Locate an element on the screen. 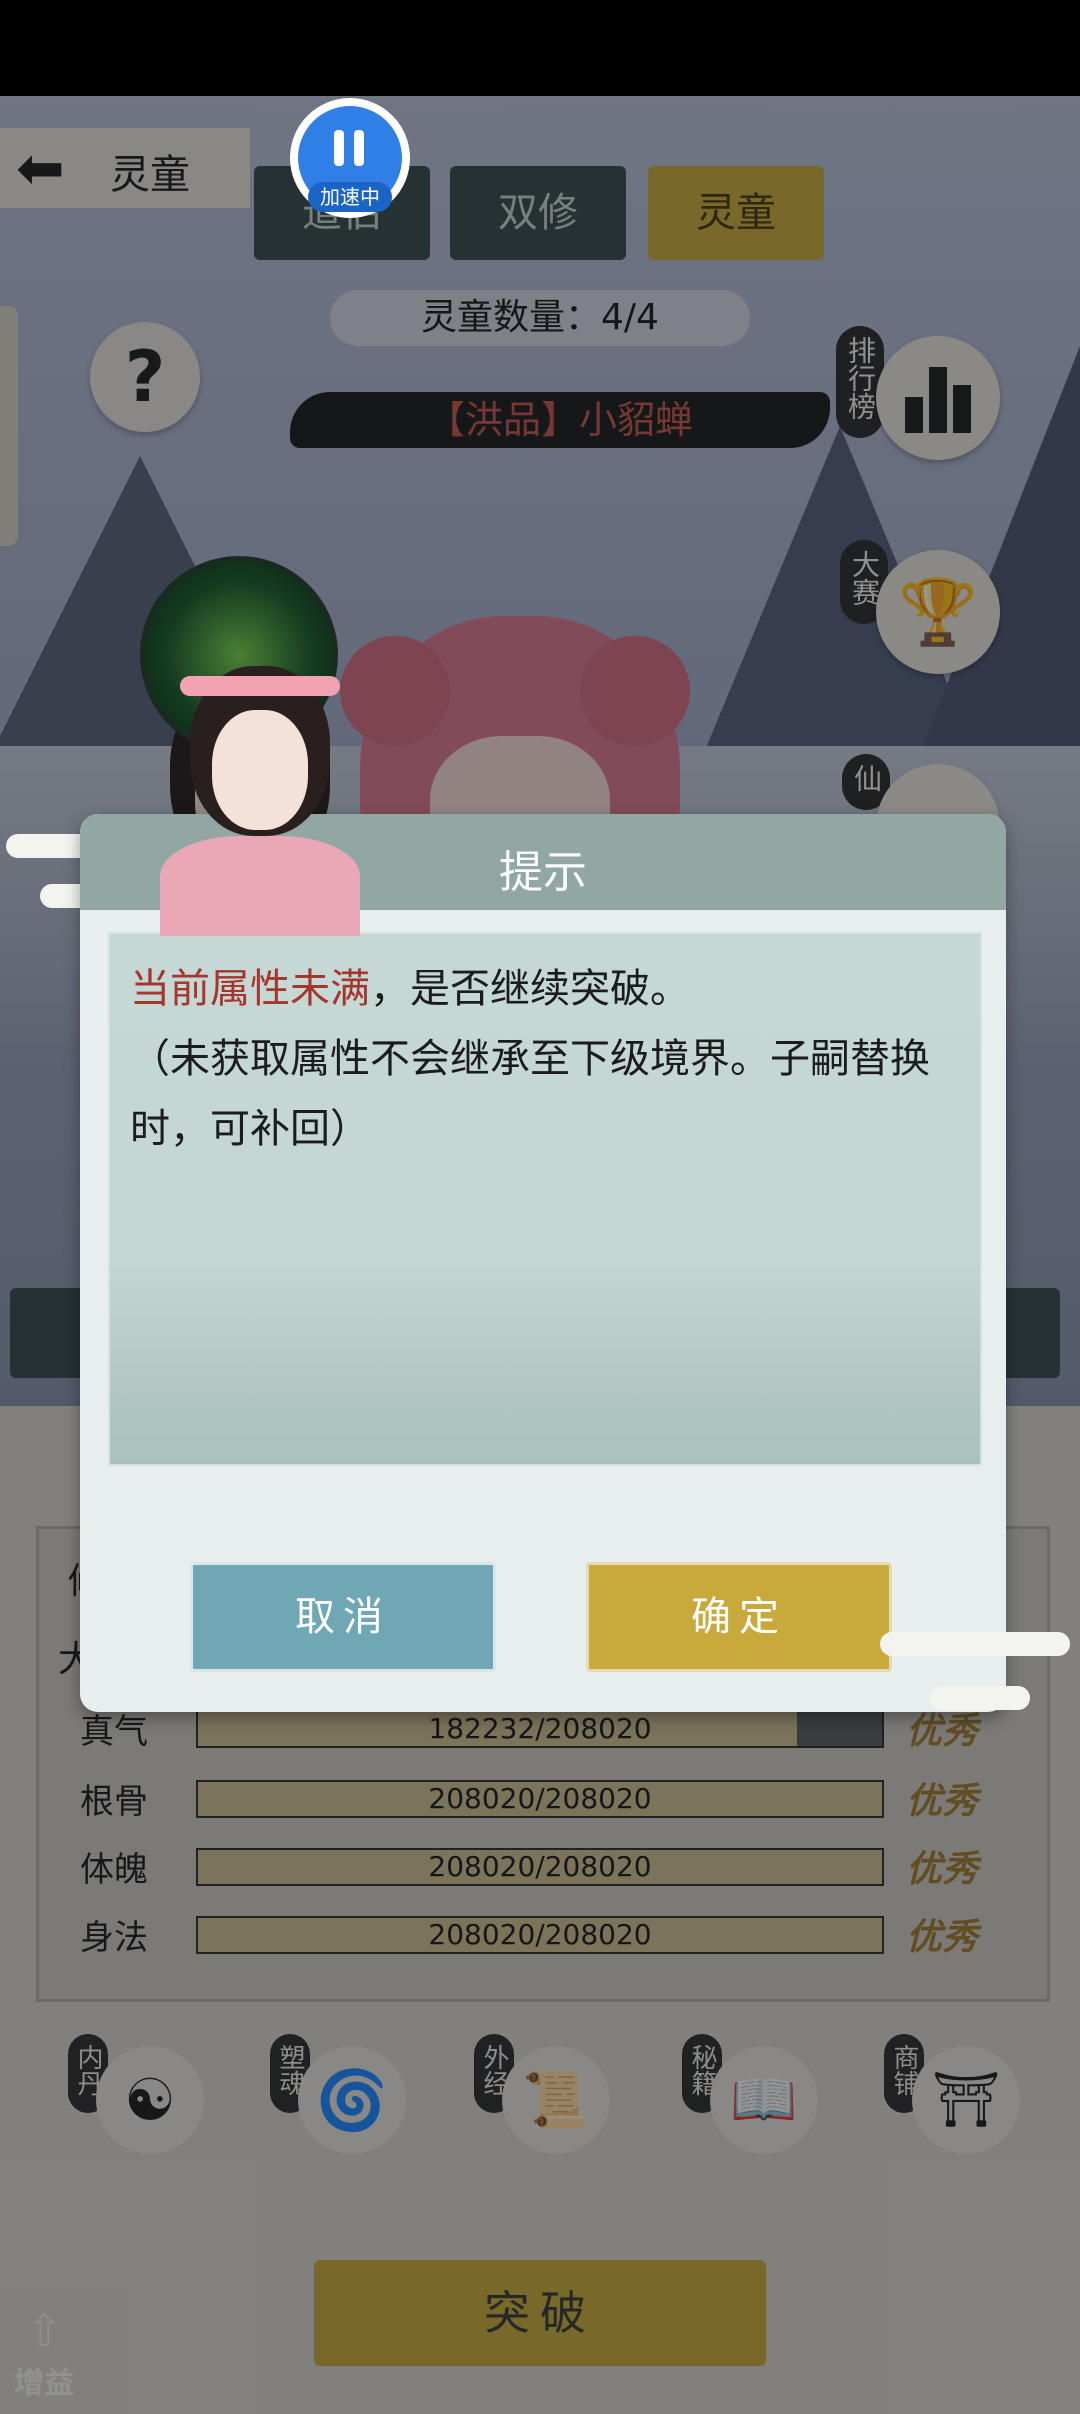 Image resolution: width=1080 pixels, height=2414 pixels. speed-badge-label: 加速中 is located at coordinates (350, 197).